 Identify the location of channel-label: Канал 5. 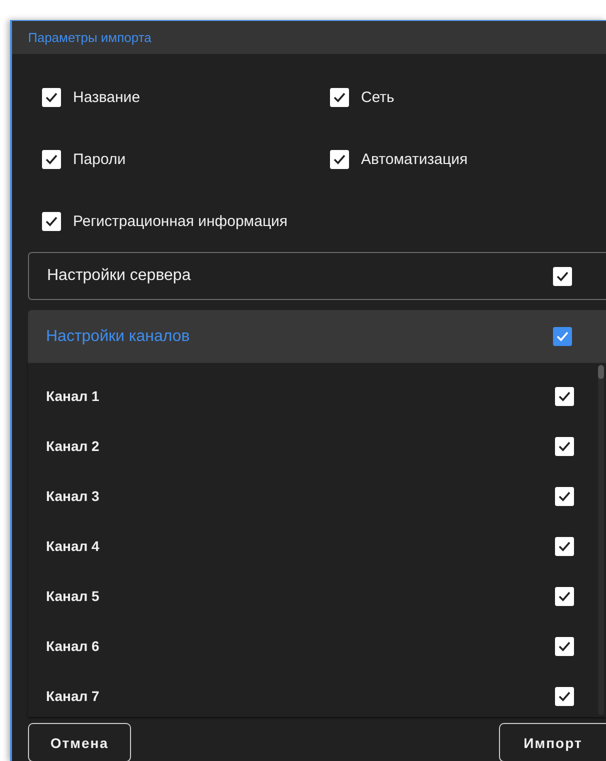
(73, 596).